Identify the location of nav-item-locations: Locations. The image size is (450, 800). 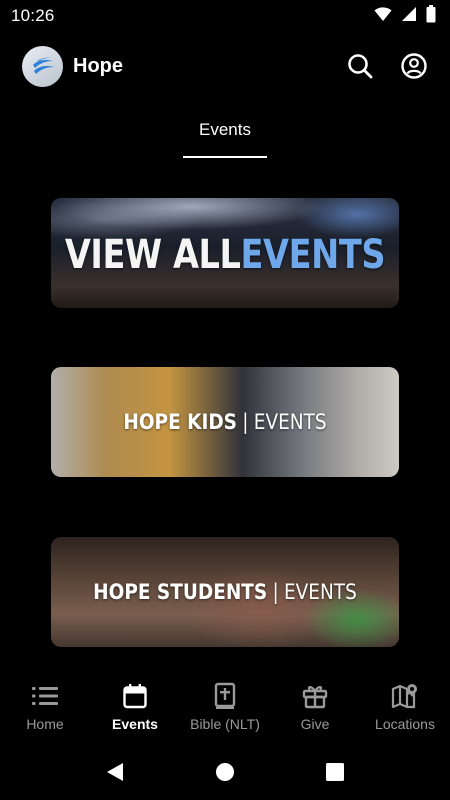
(405, 704).